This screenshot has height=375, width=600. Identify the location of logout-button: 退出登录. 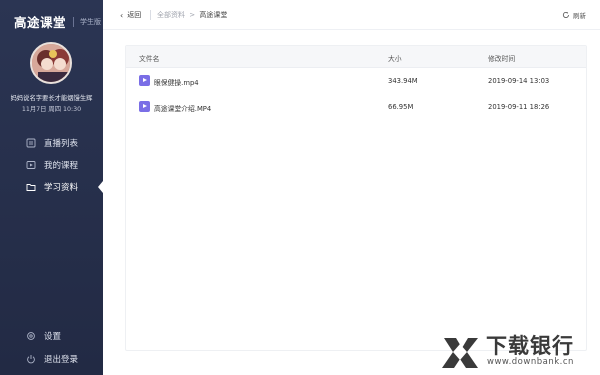
(51, 359).